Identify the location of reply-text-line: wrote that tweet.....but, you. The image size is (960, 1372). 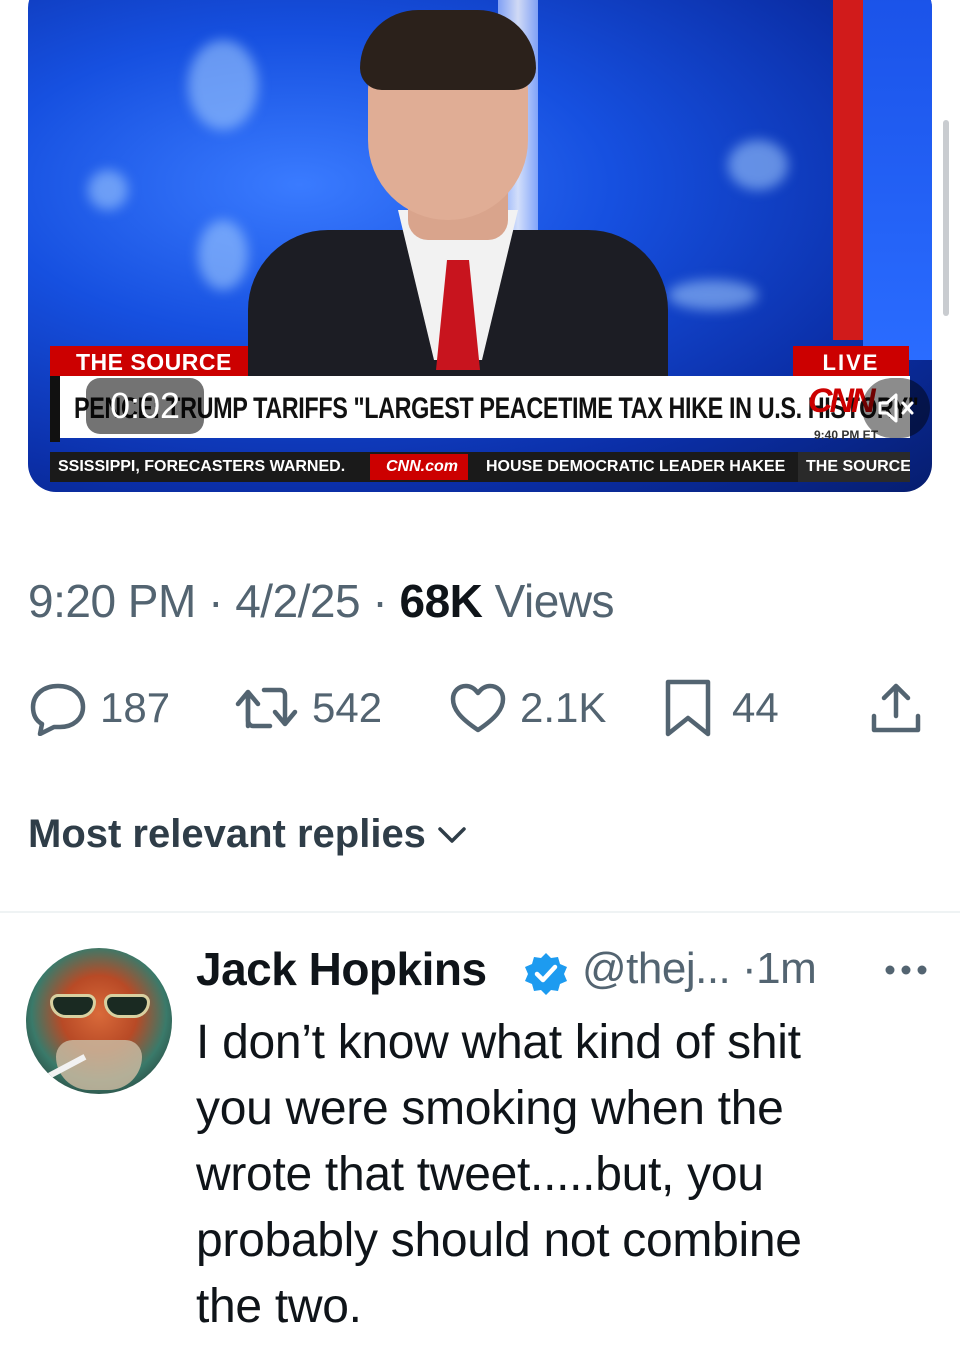
(480, 1174).